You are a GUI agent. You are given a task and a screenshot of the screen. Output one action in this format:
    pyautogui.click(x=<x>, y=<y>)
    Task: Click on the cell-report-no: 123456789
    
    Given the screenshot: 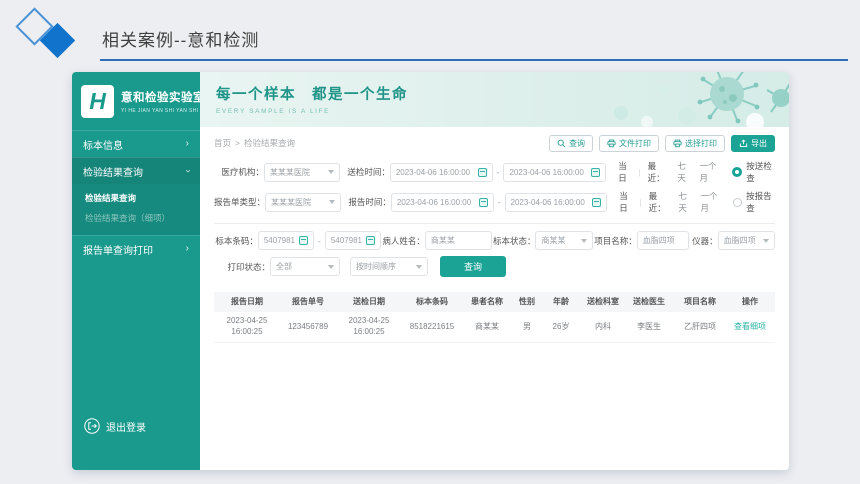 What is the action you would take?
    pyautogui.click(x=308, y=326)
    